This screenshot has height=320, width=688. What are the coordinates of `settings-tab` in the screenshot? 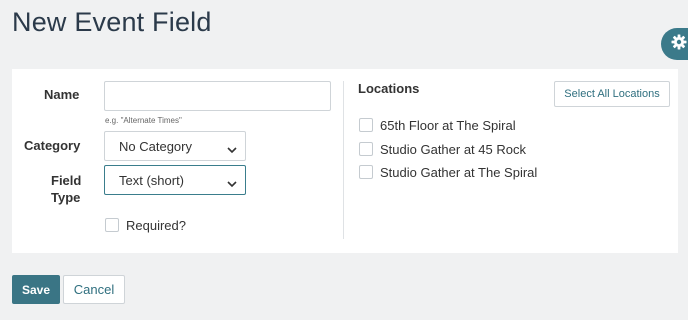 It's located at (674, 44).